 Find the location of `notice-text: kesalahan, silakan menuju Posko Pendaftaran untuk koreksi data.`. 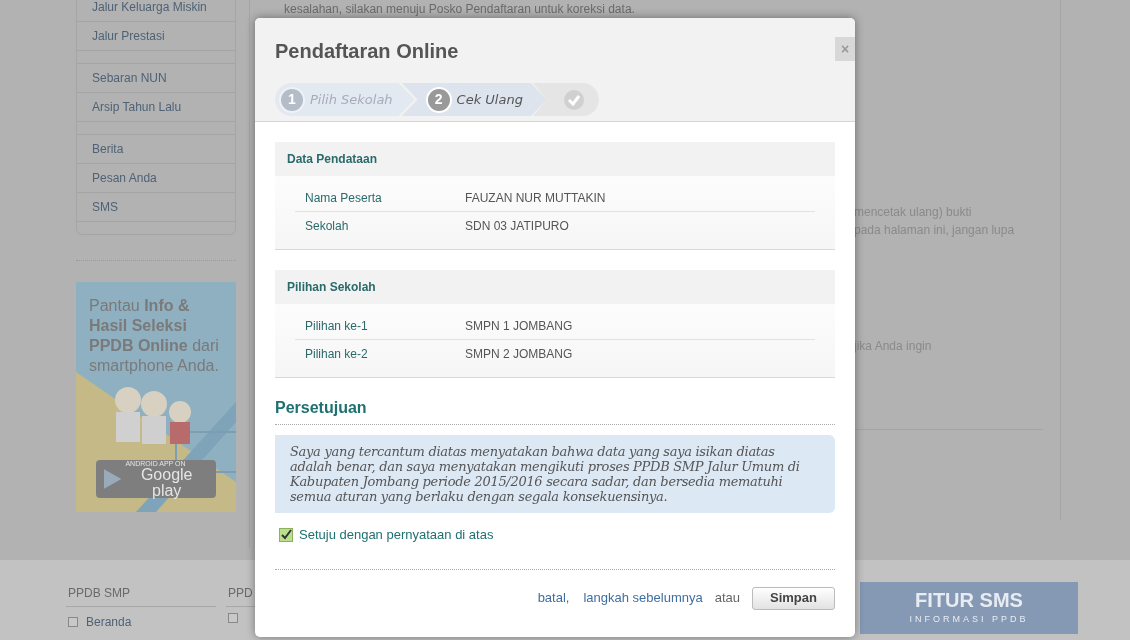

notice-text: kesalahan, silakan menuju Posko Pendaftaran untuk koreksi data. is located at coordinates (459, 9).